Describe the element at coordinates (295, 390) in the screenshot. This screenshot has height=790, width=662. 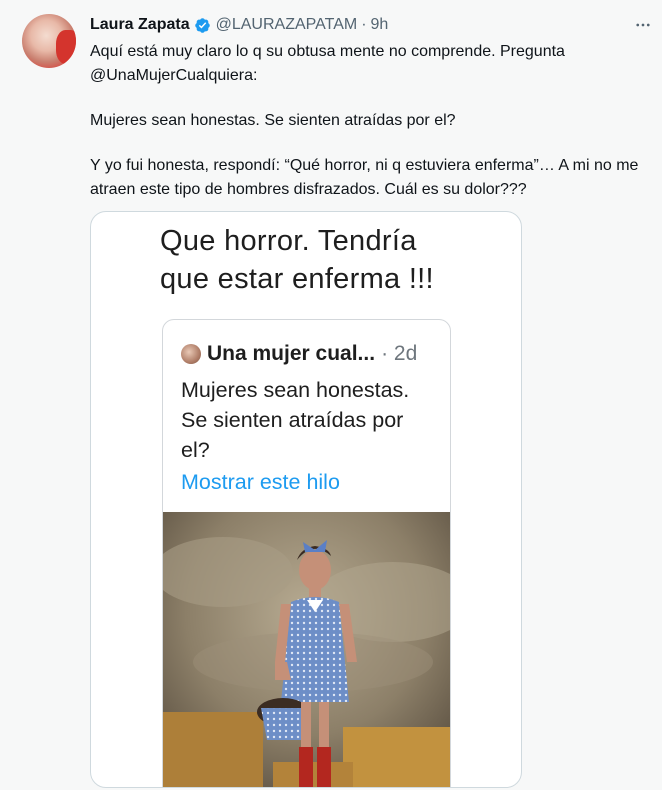
I see `quoted-text-line: Mujeres sean honestas.` at that location.